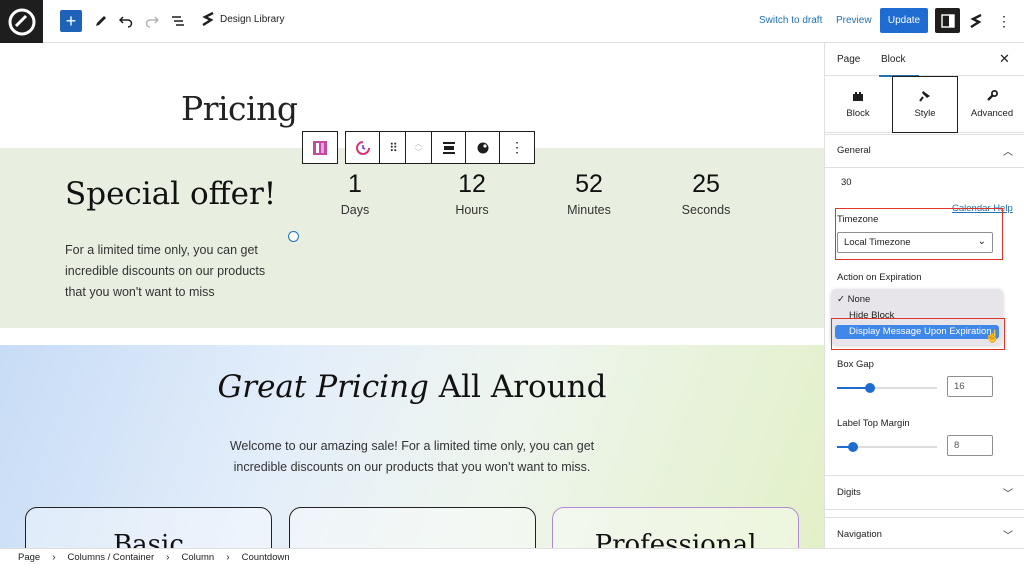 The width and height of the screenshot is (1024, 565). Describe the element at coordinates (992, 336) in the screenshot. I see `hand-pointer-icon: ☝` at that location.